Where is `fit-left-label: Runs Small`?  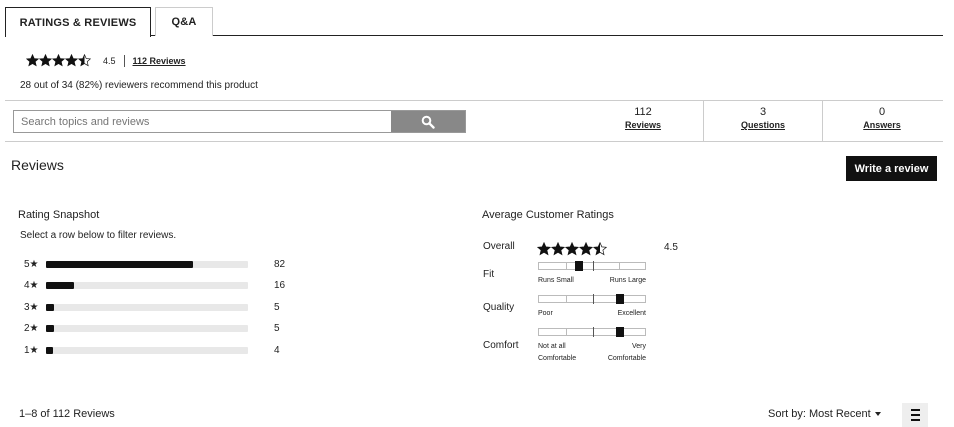 fit-left-label: Runs Small is located at coordinates (556, 280).